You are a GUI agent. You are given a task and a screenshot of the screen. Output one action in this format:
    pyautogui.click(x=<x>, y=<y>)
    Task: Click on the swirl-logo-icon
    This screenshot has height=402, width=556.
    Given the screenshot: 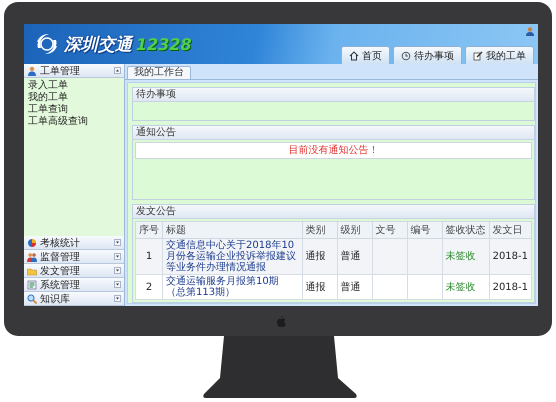 What is the action you would take?
    pyautogui.click(x=47, y=44)
    